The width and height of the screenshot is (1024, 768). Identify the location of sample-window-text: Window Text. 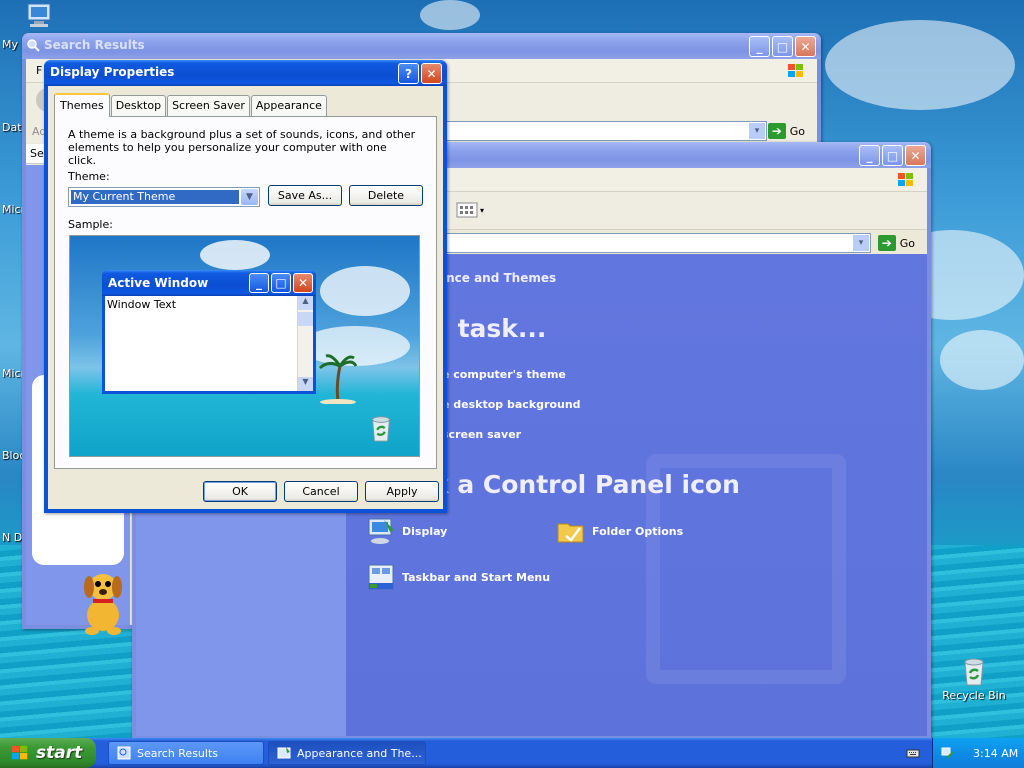
(142, 304).